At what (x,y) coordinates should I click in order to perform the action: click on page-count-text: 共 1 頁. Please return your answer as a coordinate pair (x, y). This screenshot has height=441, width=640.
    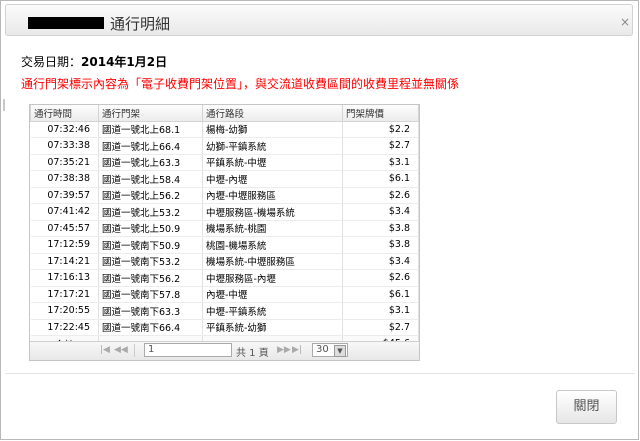
    Looking at the image, I should click on (252, 353).